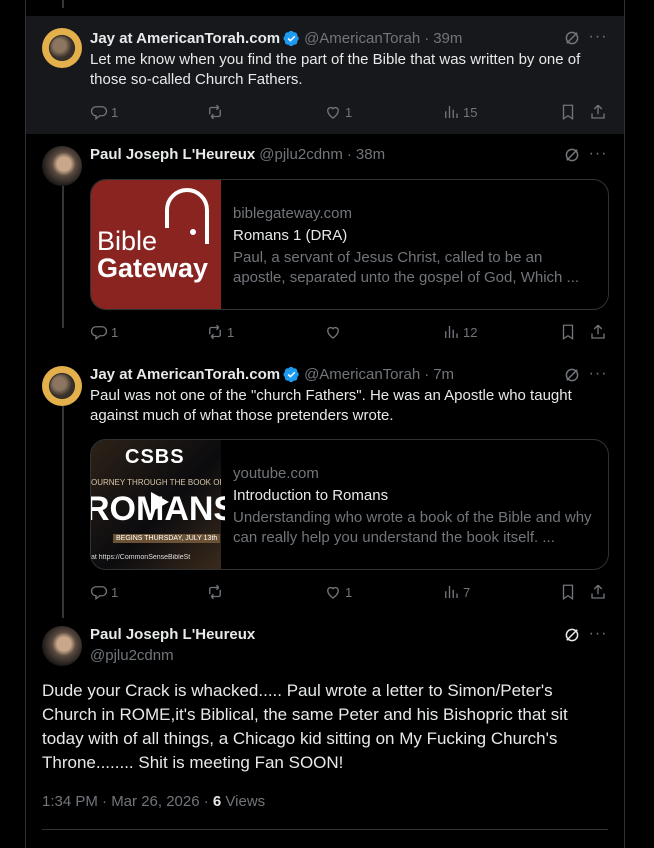  I want to click on play-icon, so click(158, 502).